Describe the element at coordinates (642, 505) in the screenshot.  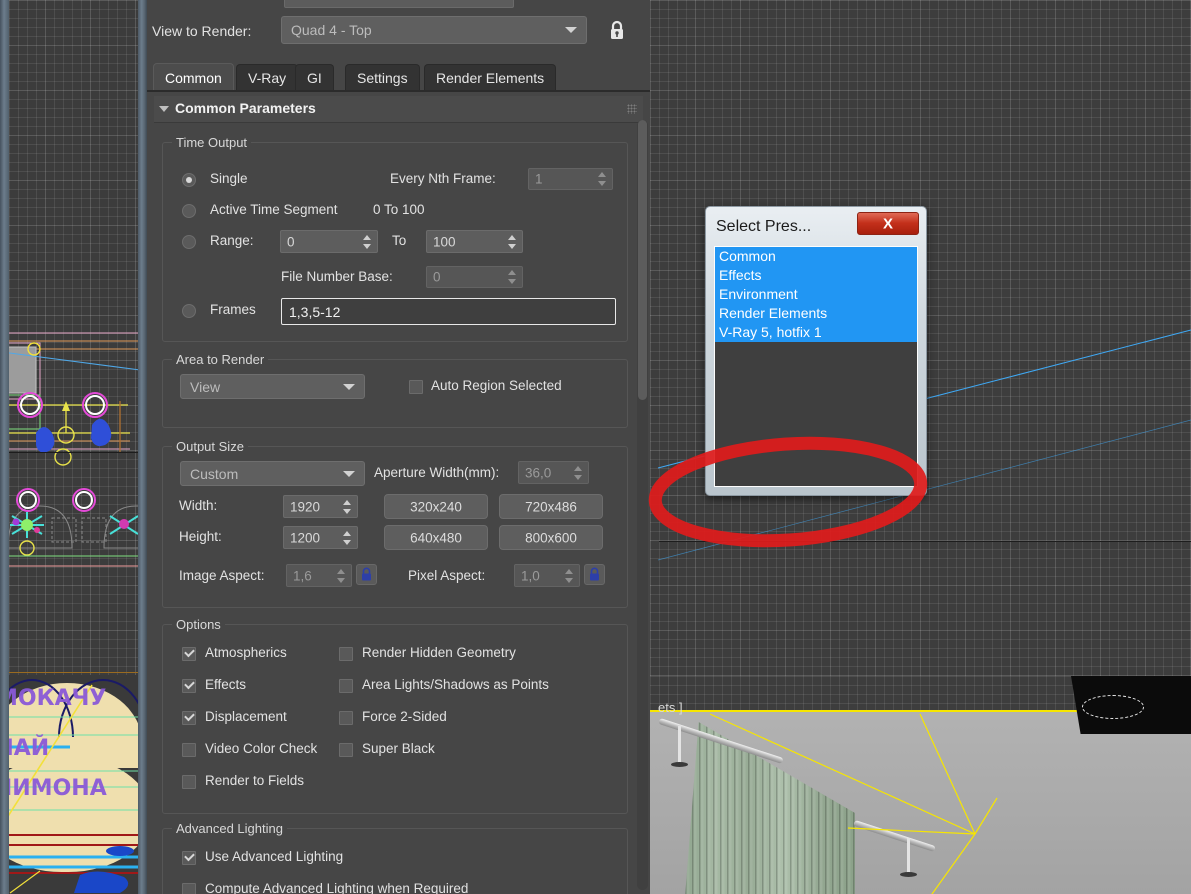
I see `panel-scrollbar` at that location.